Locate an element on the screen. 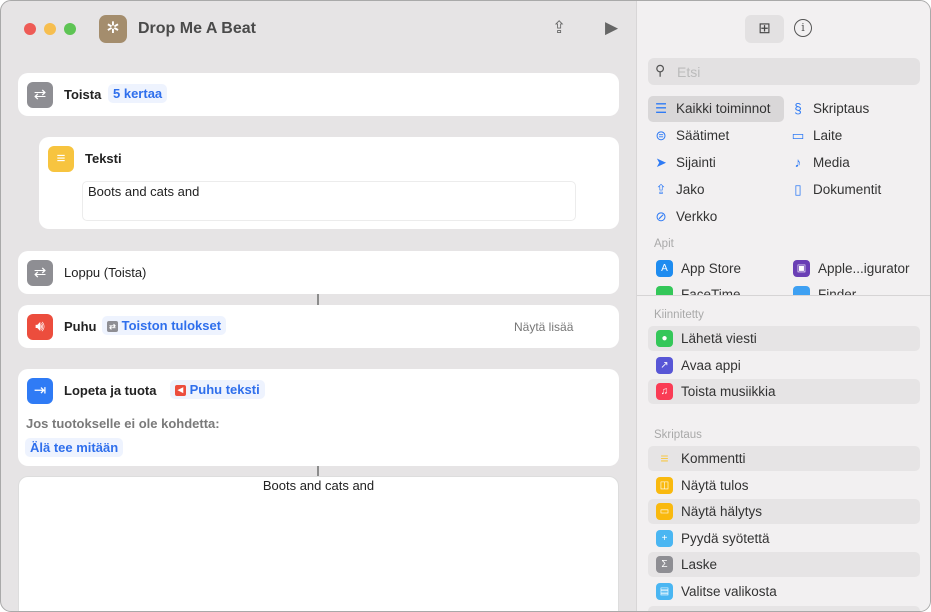 The height and width of the screenshot is (612, 931). category-label: Verkko is located at coordinates (697, 216).